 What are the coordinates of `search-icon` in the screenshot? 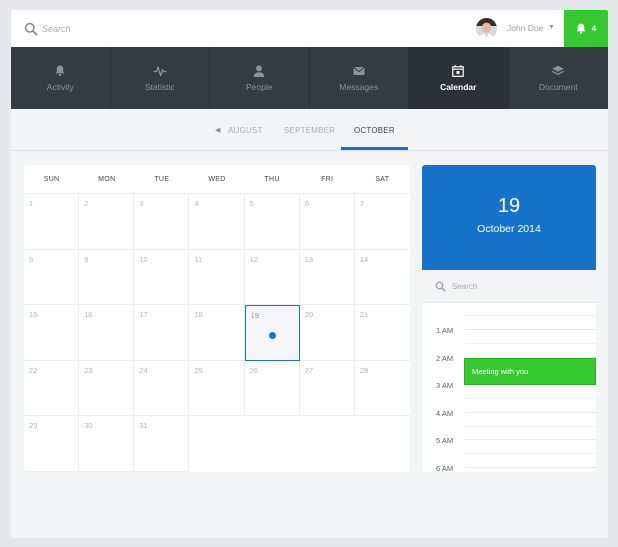 It's located at (440, 286).